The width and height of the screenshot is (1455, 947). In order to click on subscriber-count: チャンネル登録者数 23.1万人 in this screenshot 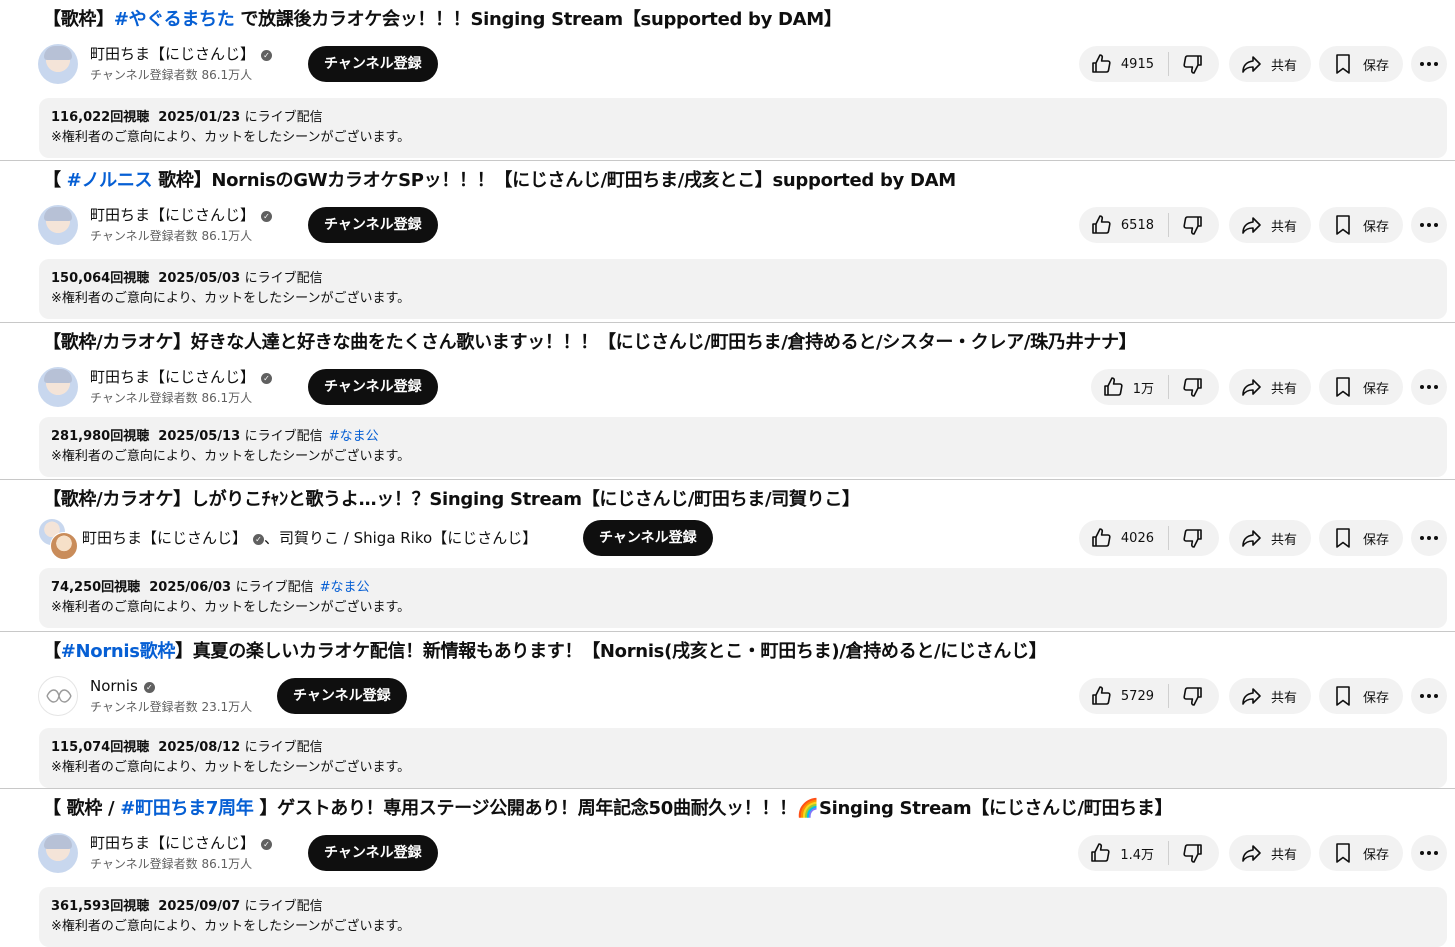, I will do `click(171, 707)`.